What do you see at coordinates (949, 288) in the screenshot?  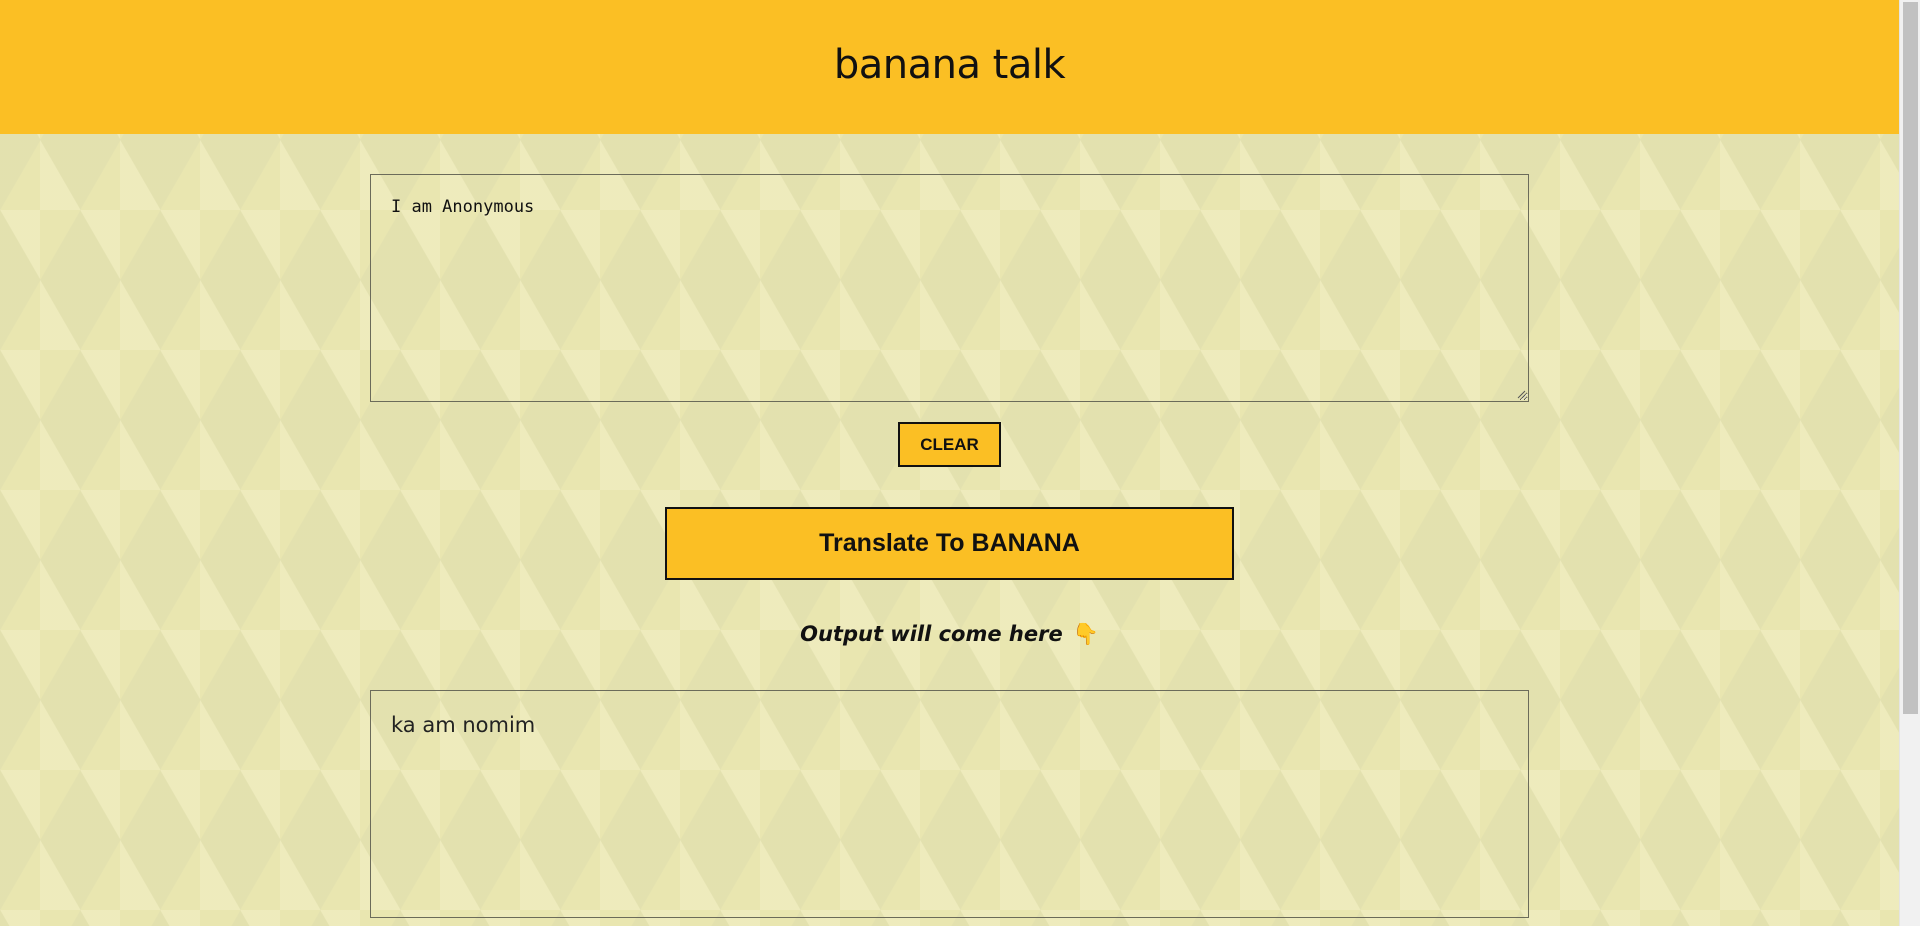 I see `input-textarea` at bounding box center [949, 288].